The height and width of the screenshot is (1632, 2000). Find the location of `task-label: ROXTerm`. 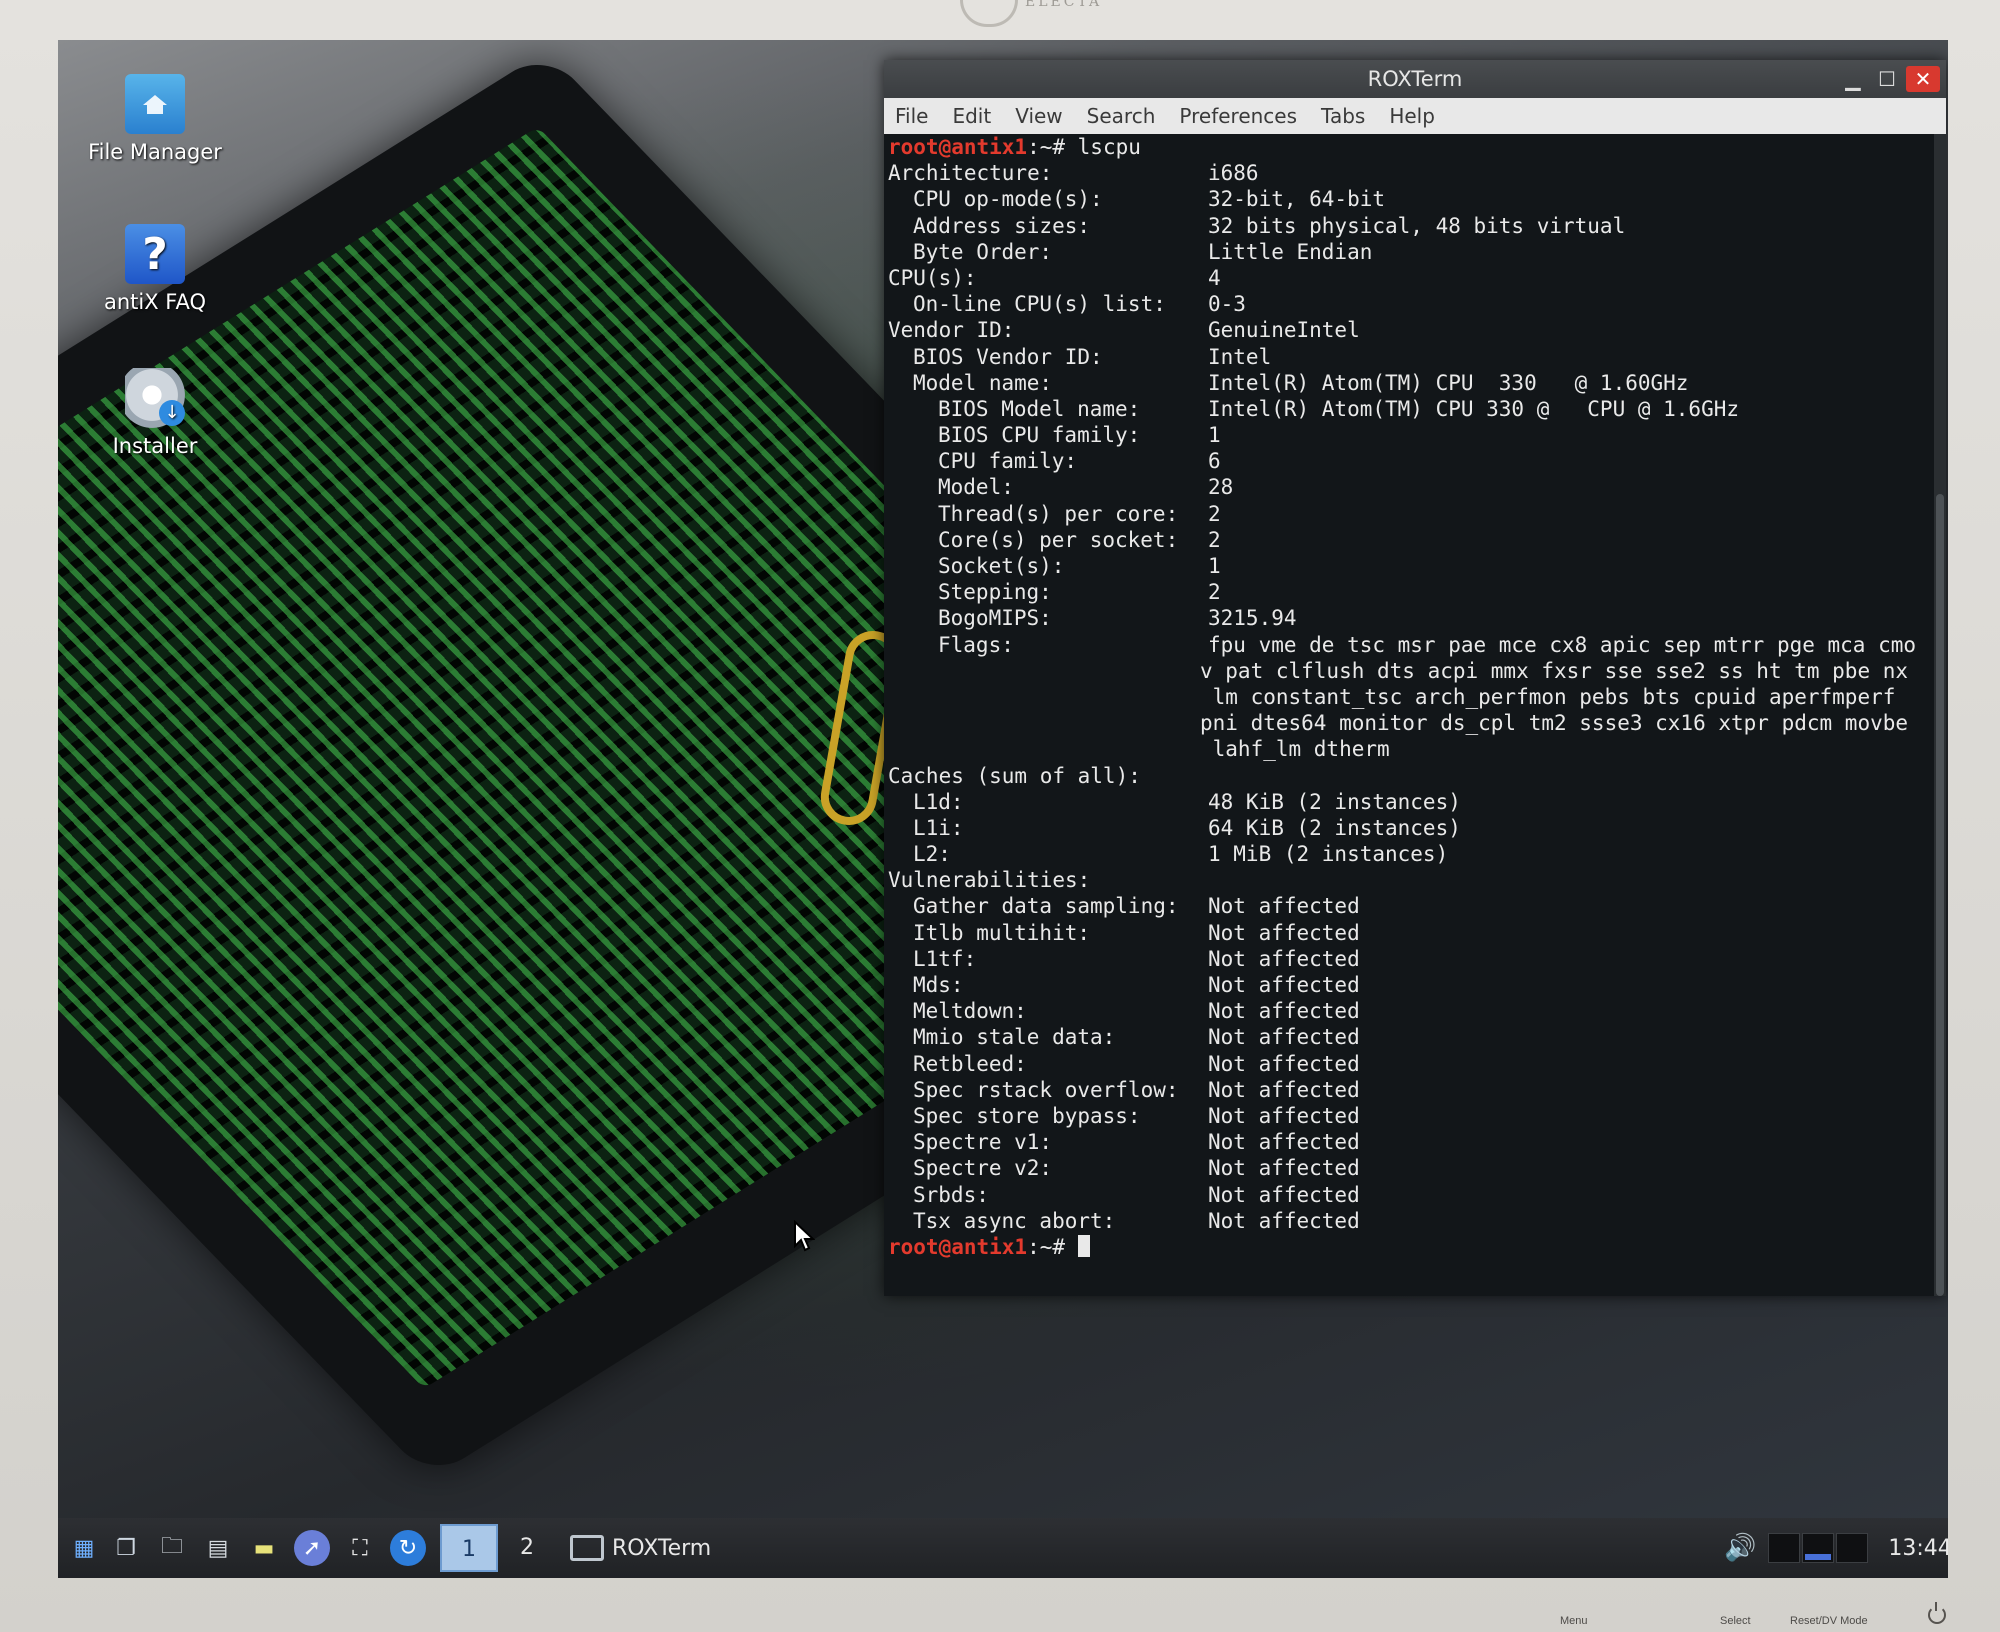

task-label: ROXTerm is located at coordinates (662, 1548).